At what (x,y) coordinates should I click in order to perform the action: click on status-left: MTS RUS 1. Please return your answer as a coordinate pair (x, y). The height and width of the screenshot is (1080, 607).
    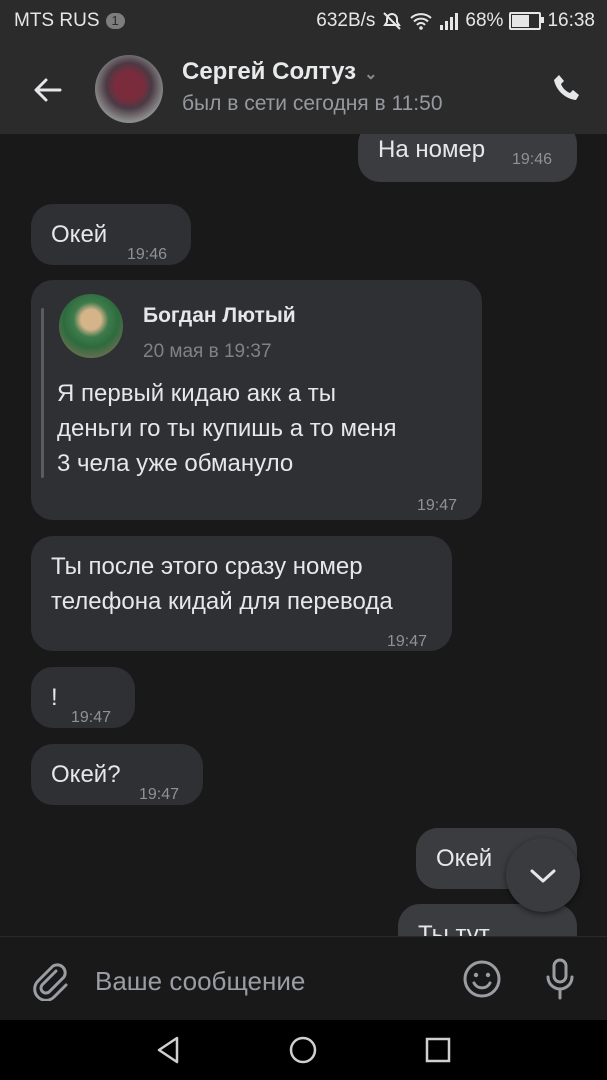
    Looking at the image, I should click on (69, 21).